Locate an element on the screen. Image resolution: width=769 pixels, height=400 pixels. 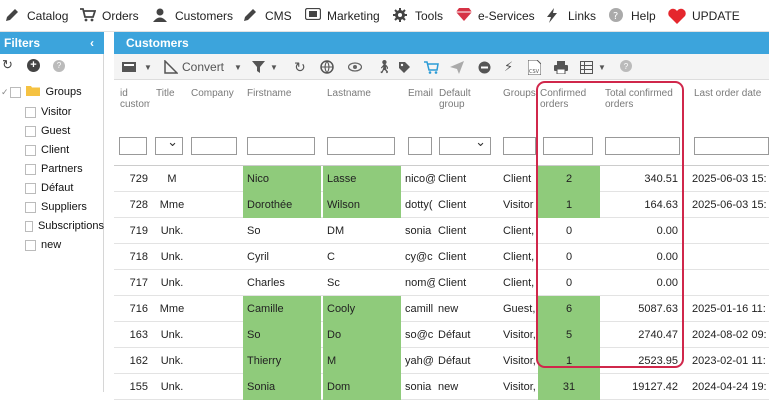
group-item-client: Client is located at coordinates (52, 150).